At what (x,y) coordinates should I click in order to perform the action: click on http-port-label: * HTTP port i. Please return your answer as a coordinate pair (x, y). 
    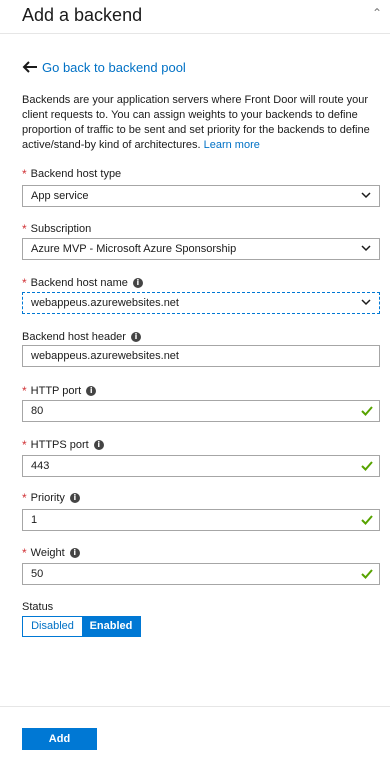
    Looking at the image, I should click on (59, 391).